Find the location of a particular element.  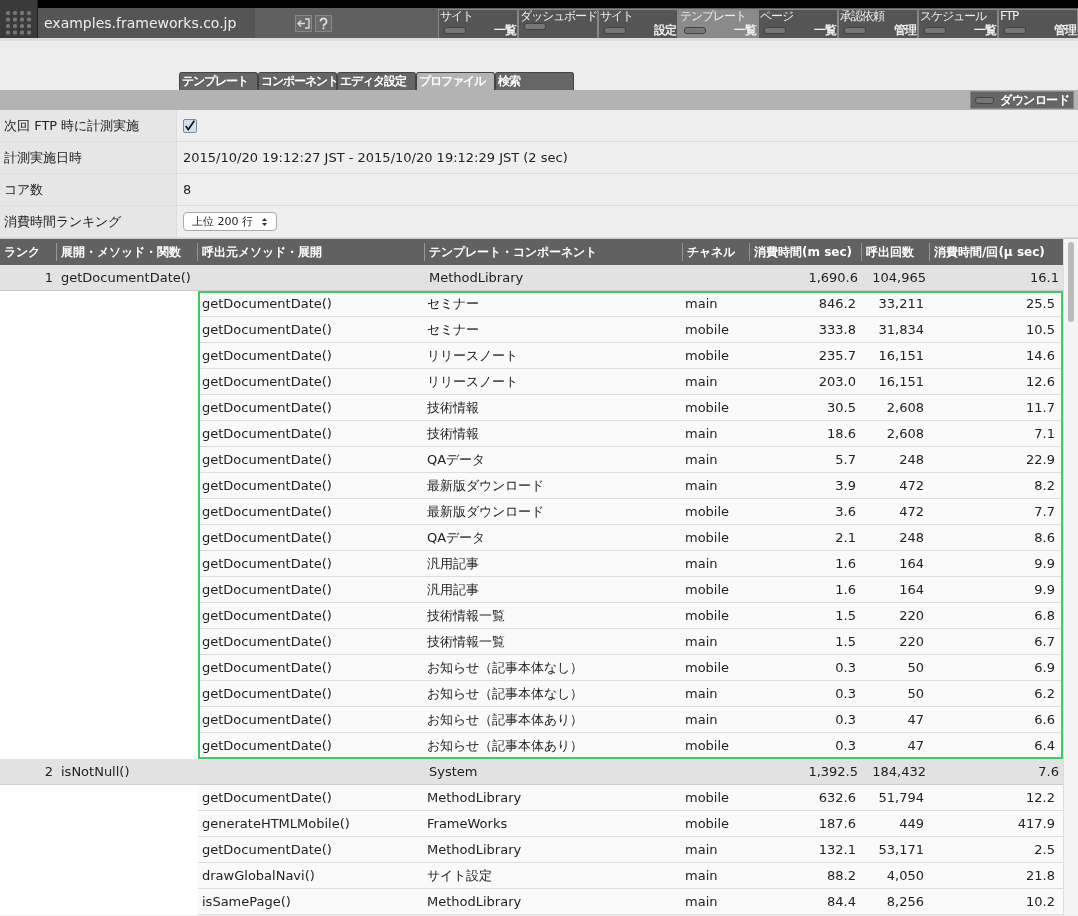

tab: 検索 is located at coordinates (534, 81).